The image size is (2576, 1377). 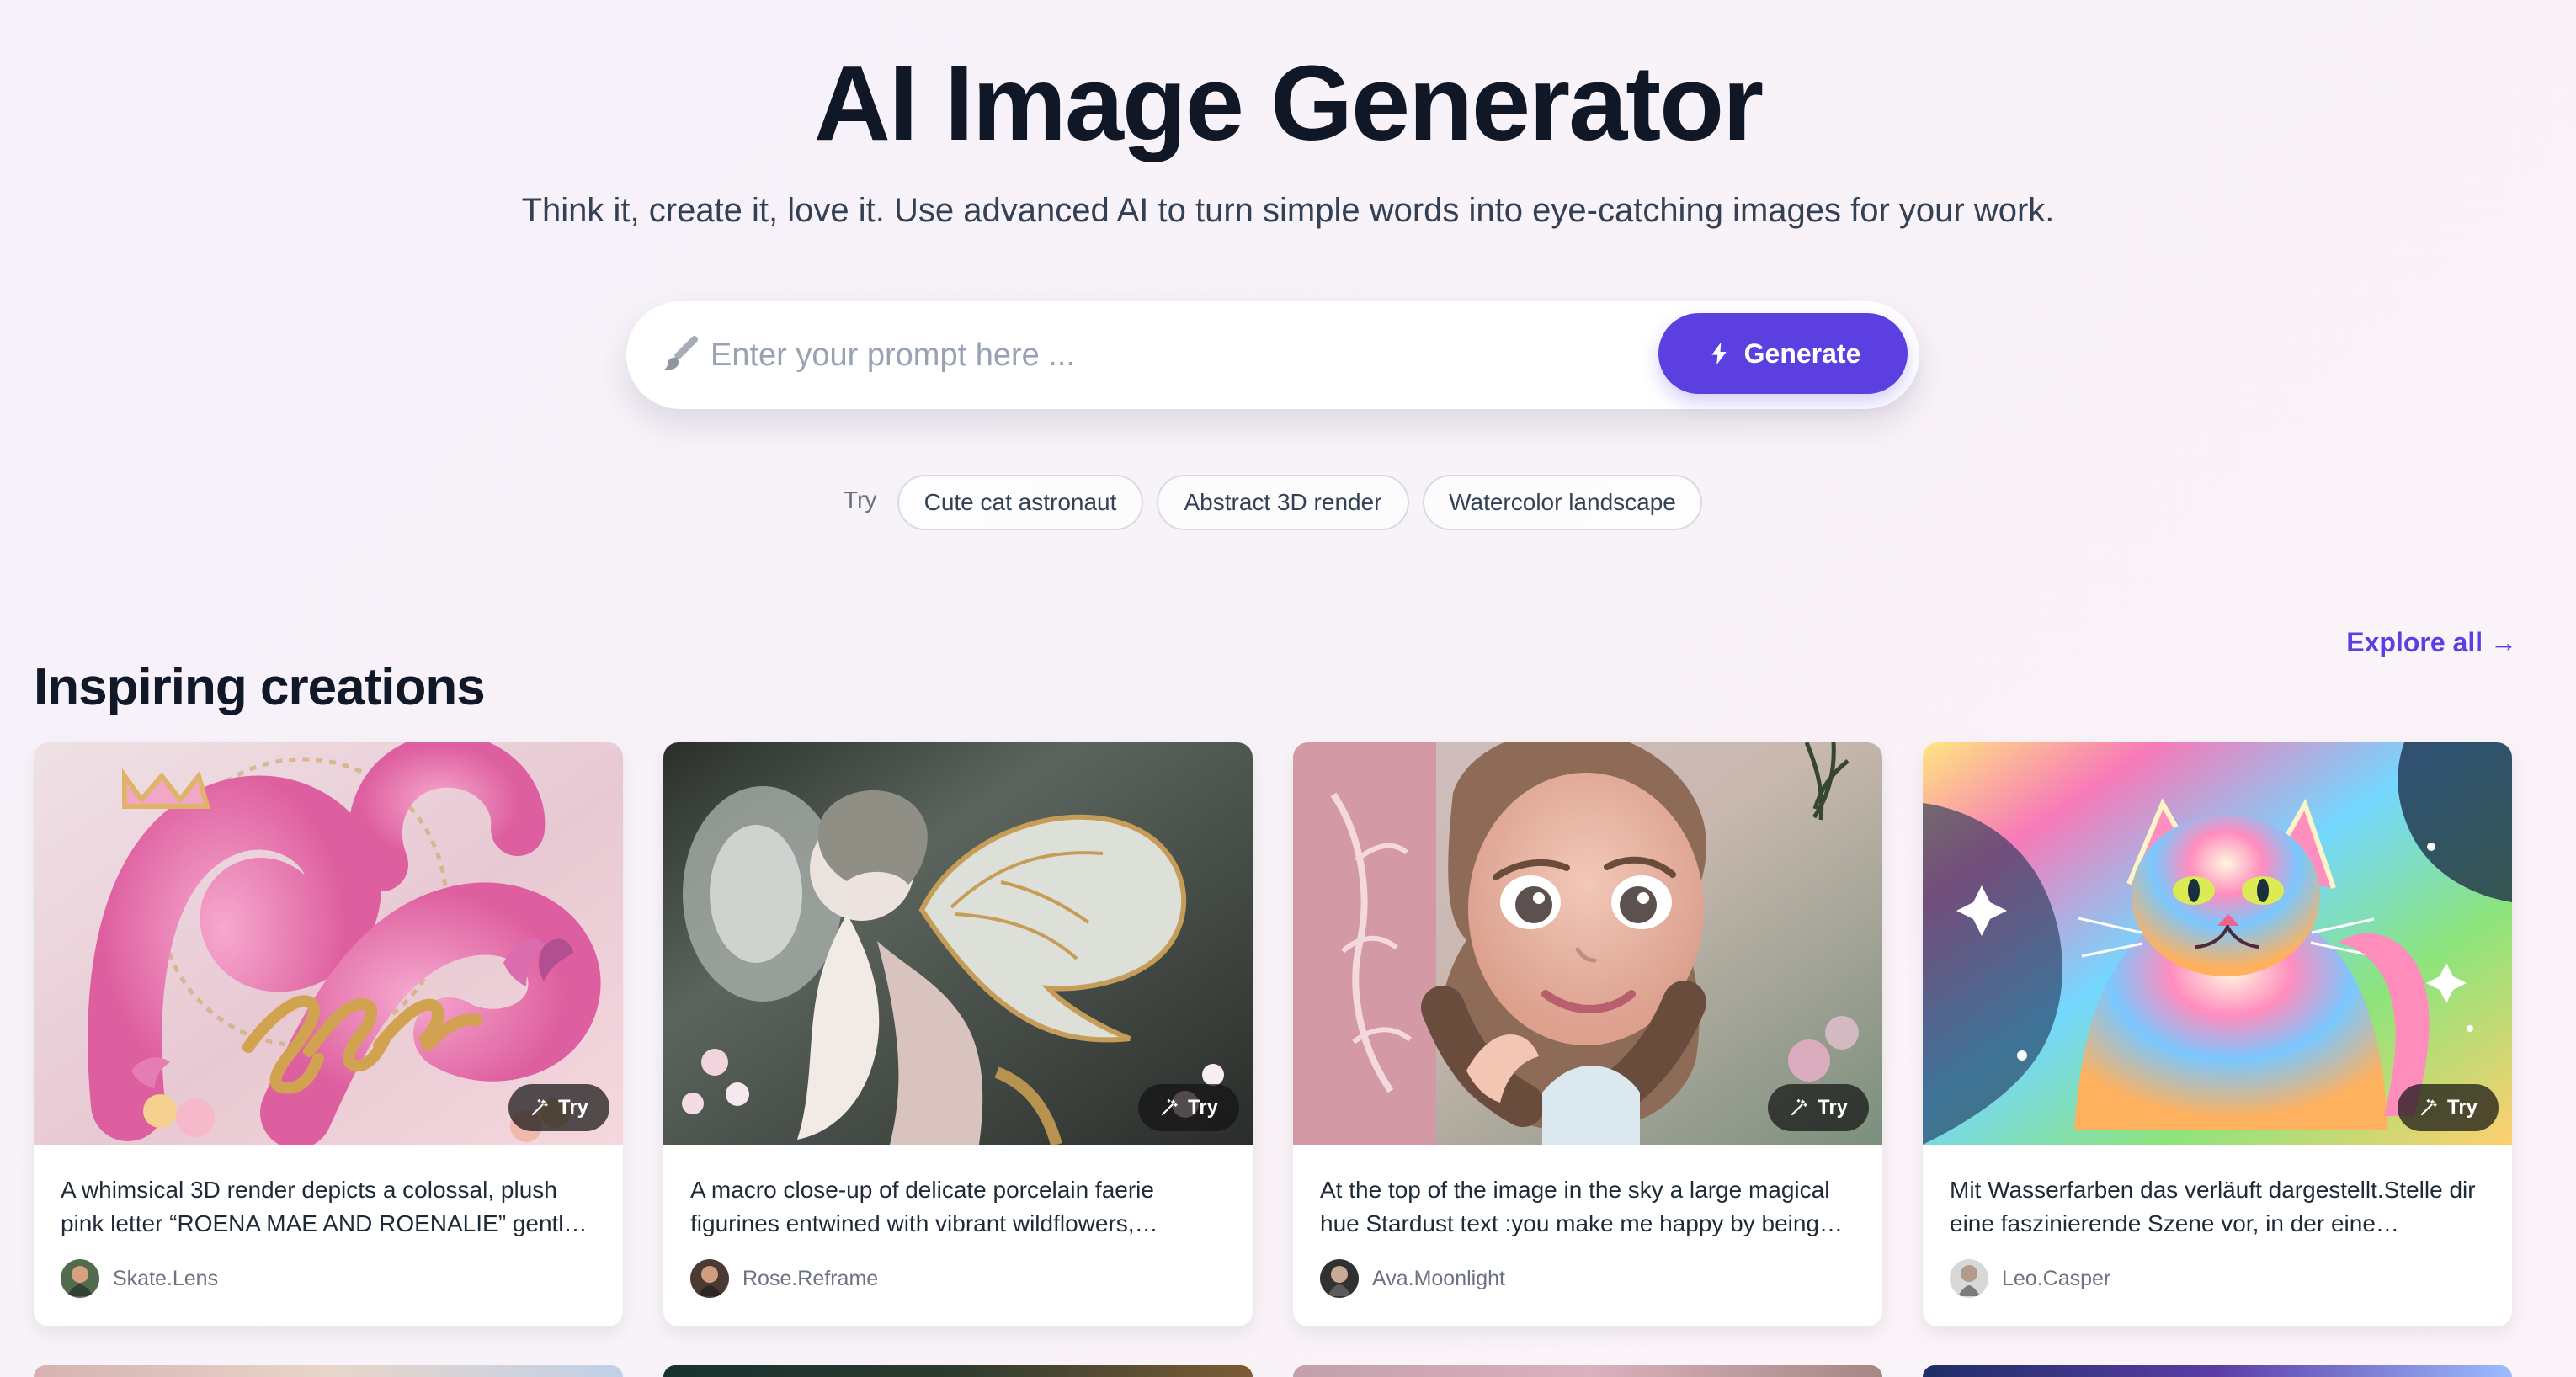 What do you see at coordinates (861, 499) in the screenshot?
I see `suggestion-label: Try` at bounding box center [861, 499].